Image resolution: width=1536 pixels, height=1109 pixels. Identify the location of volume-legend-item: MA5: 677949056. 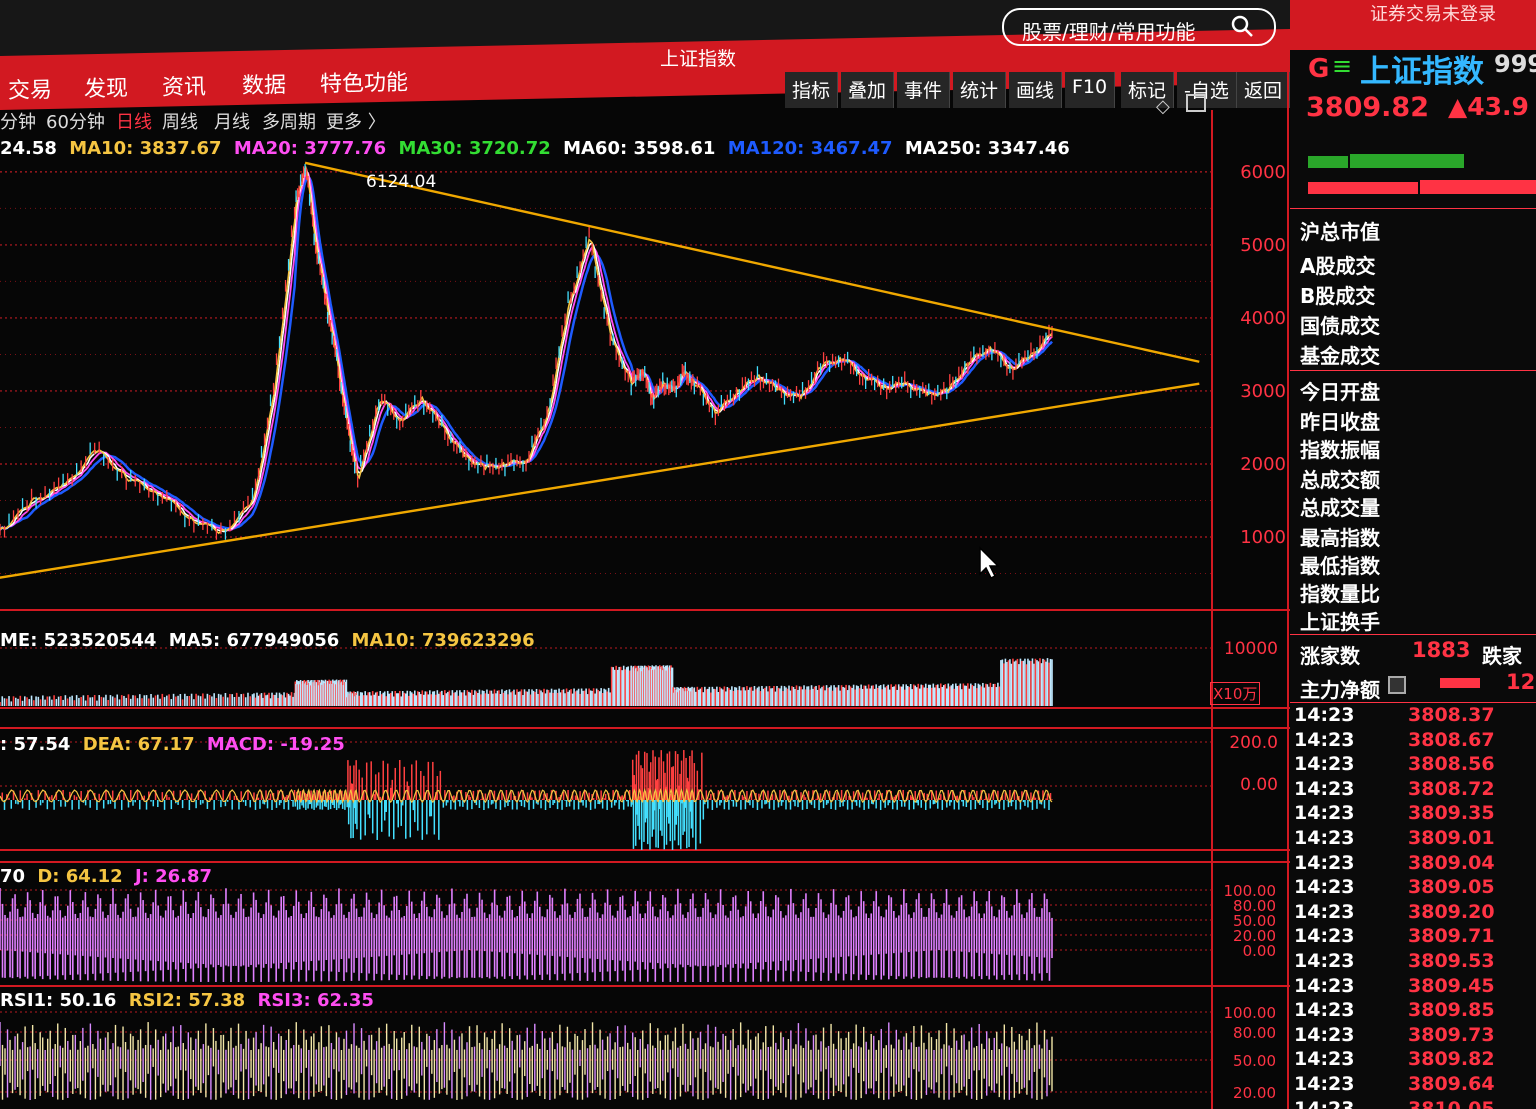
(254, 640).